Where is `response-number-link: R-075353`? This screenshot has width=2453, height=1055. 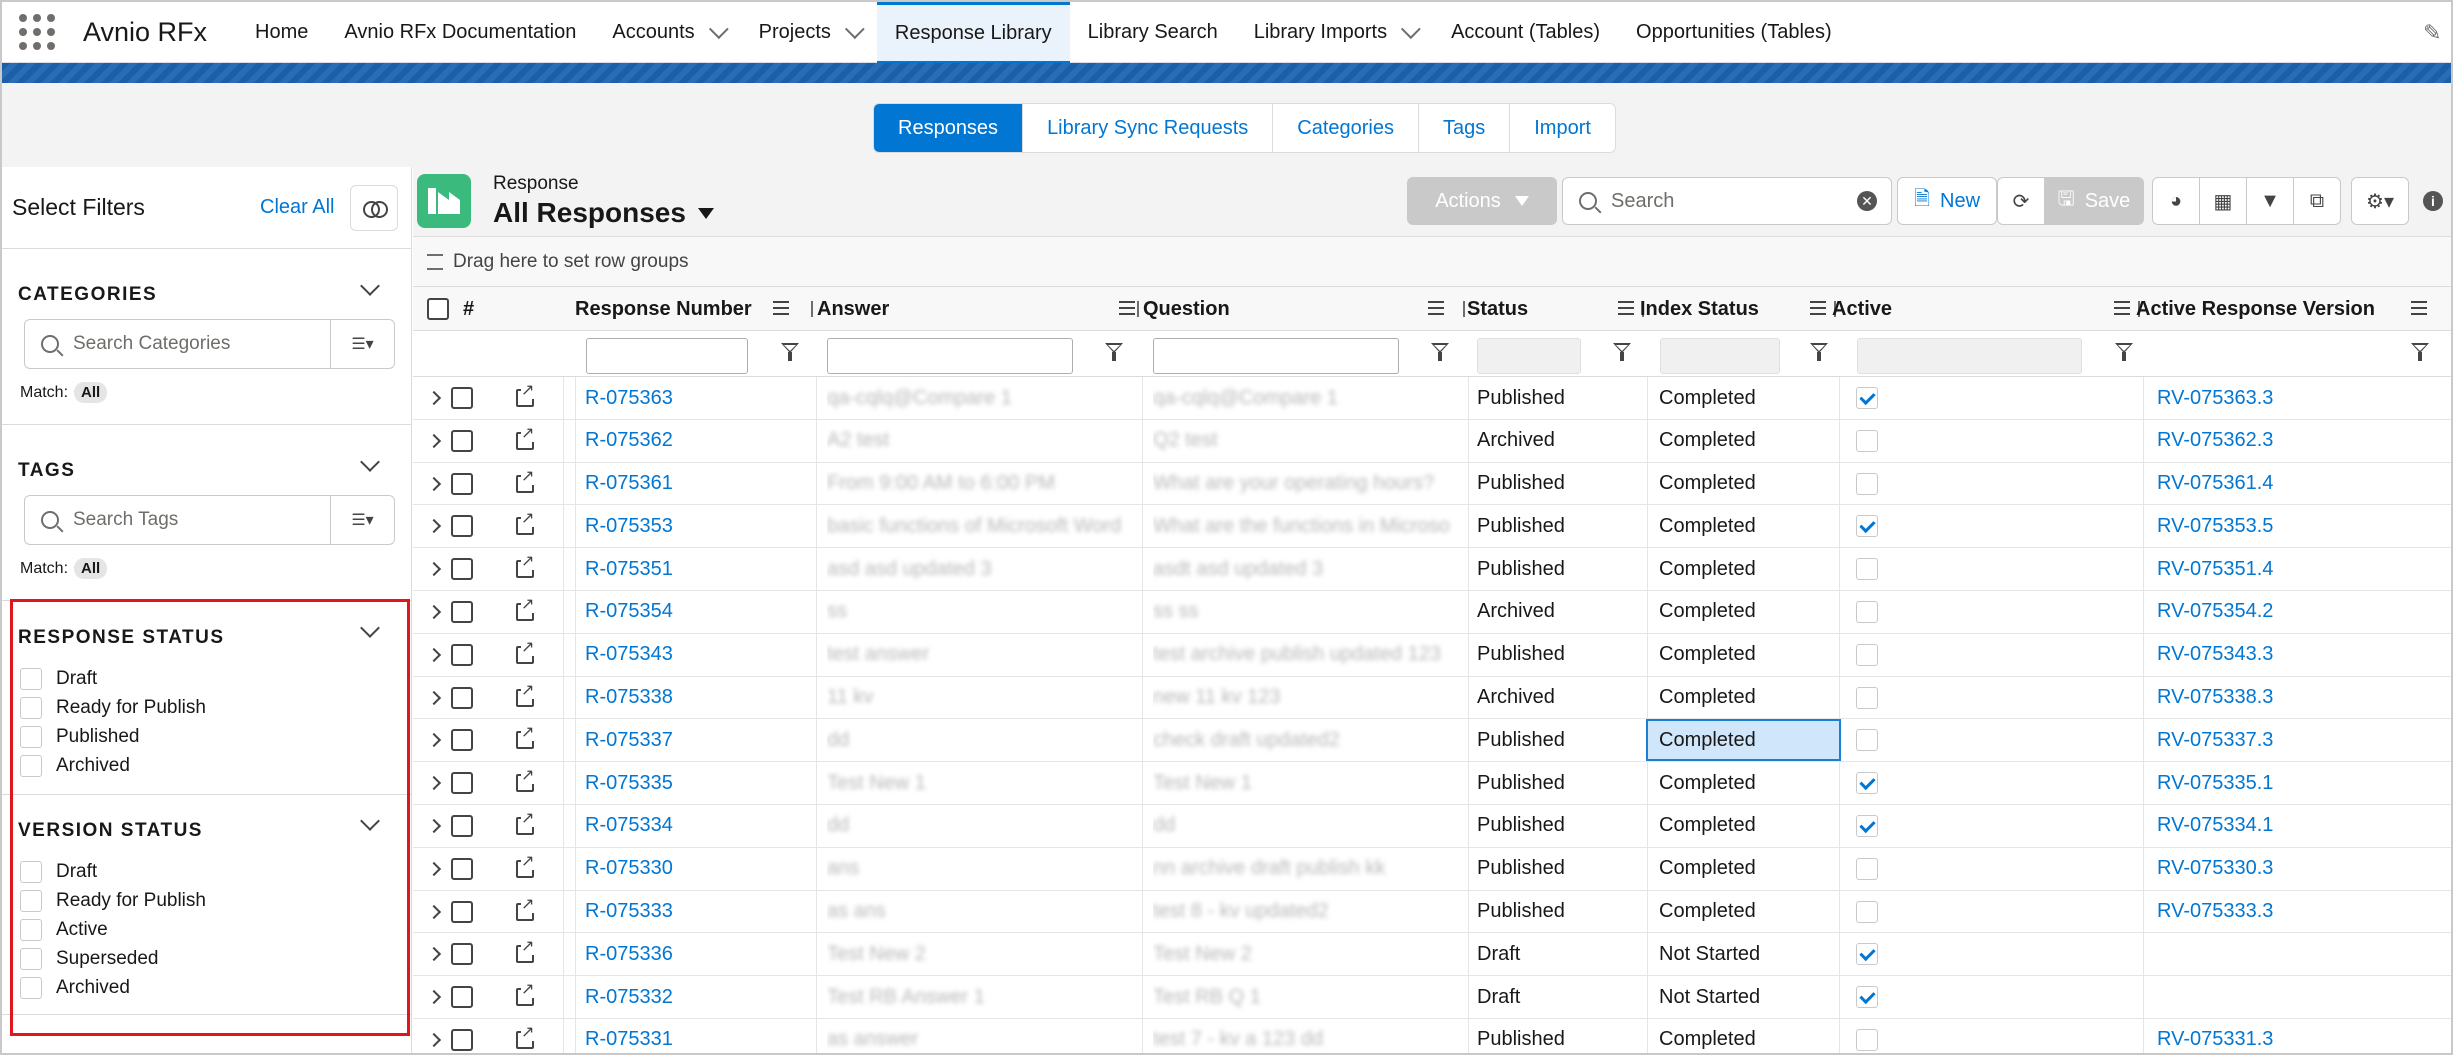
response-number-link: R-075353 is located at coordinates (629, 526).